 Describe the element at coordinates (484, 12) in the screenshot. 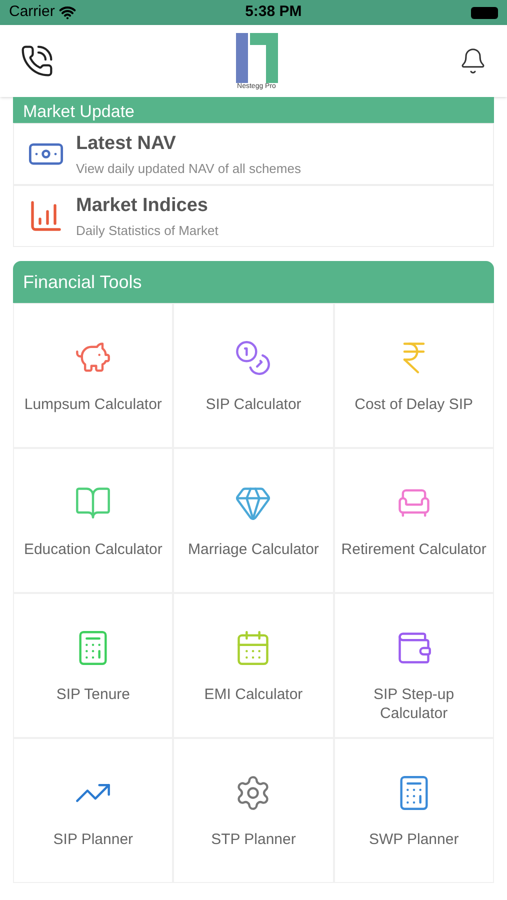

I see `battery-icon` at that location.